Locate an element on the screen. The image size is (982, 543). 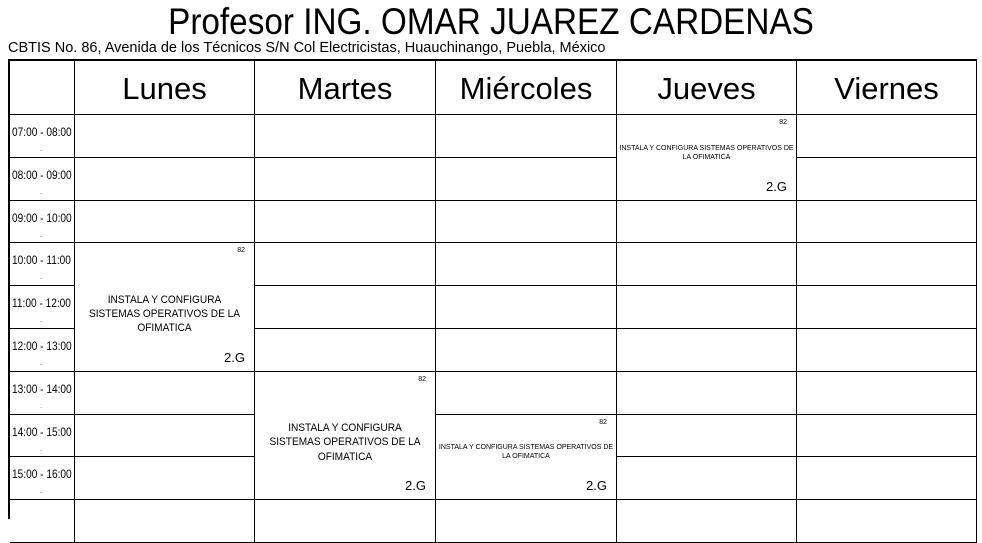
time-cell: 08:00 - 09:00. is located at coordinates (42, 179).